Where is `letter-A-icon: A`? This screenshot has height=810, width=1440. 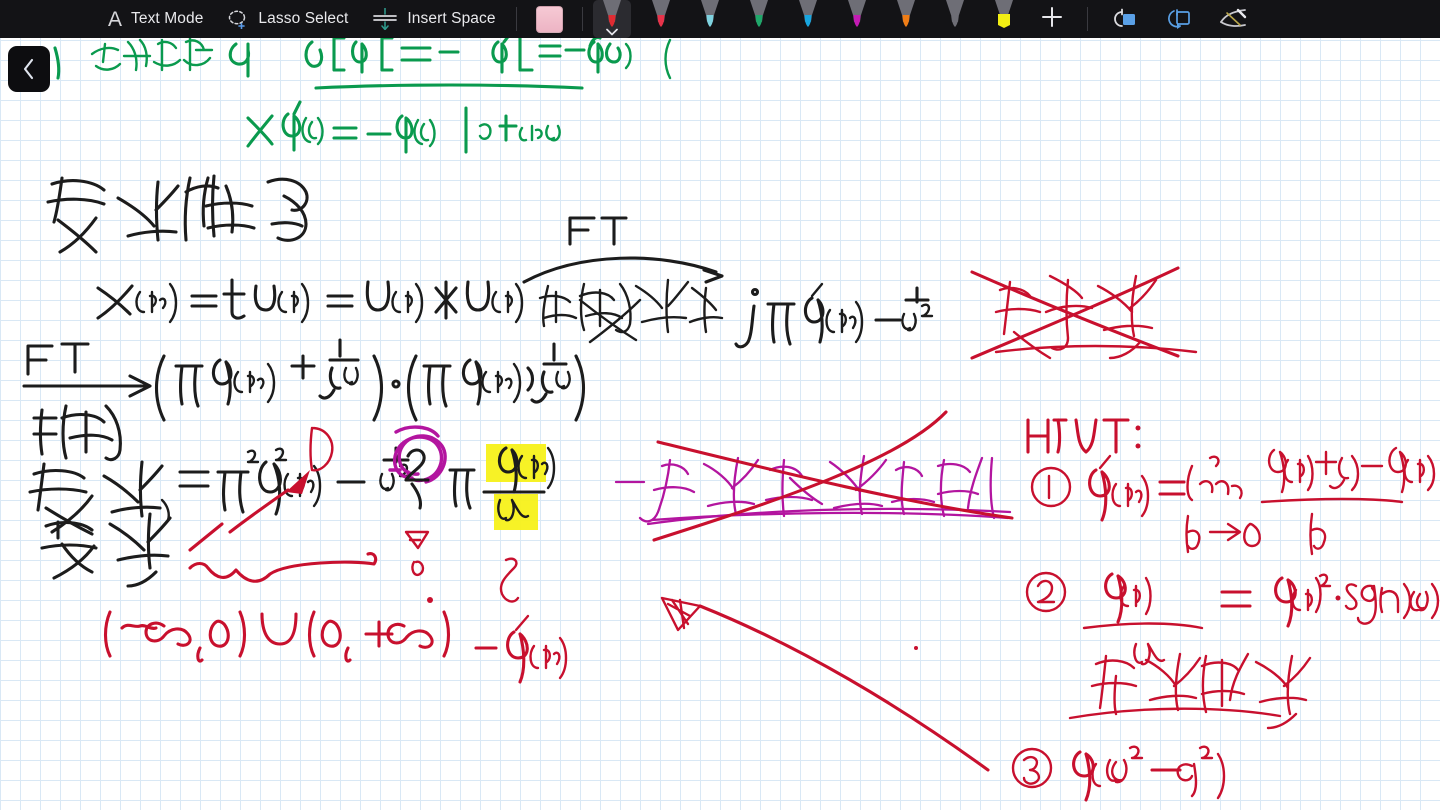
letter-A-icon: A is located at coordinates (115, 19).